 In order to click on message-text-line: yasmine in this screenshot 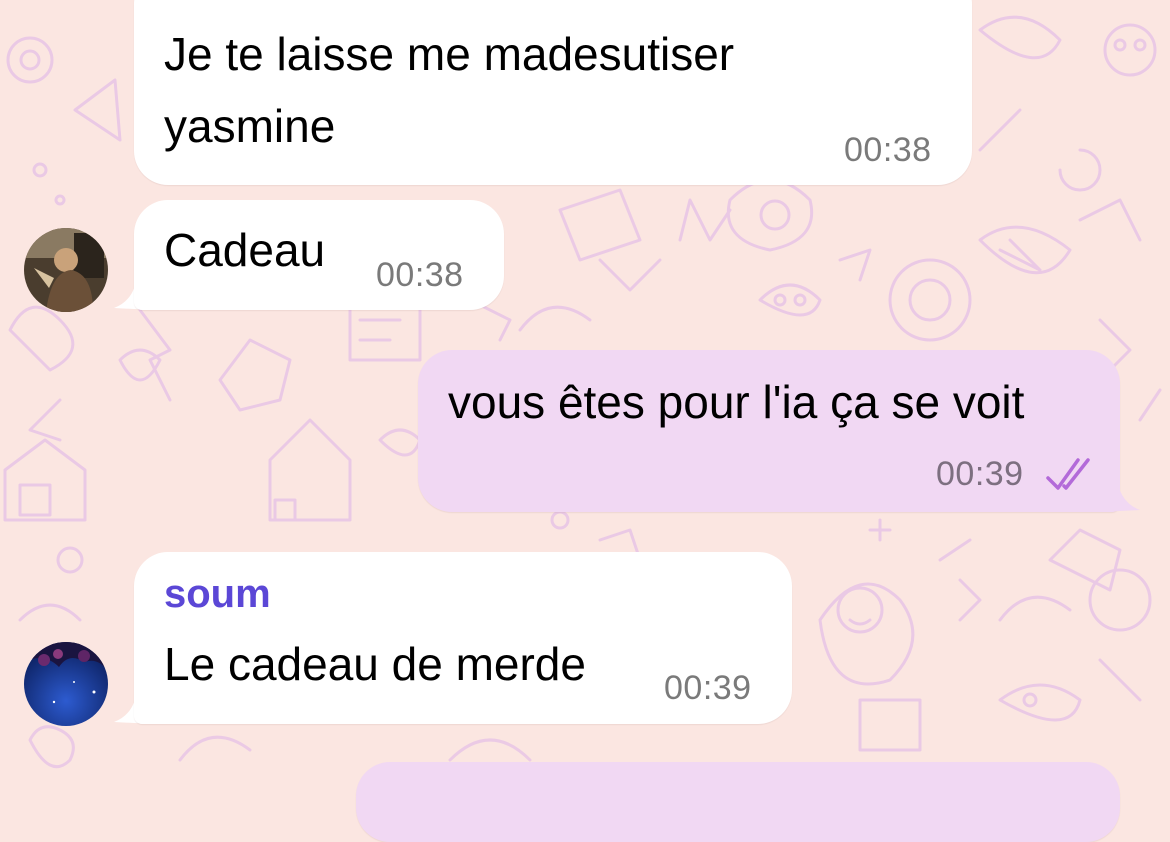, I will do `click(250, 126)`.